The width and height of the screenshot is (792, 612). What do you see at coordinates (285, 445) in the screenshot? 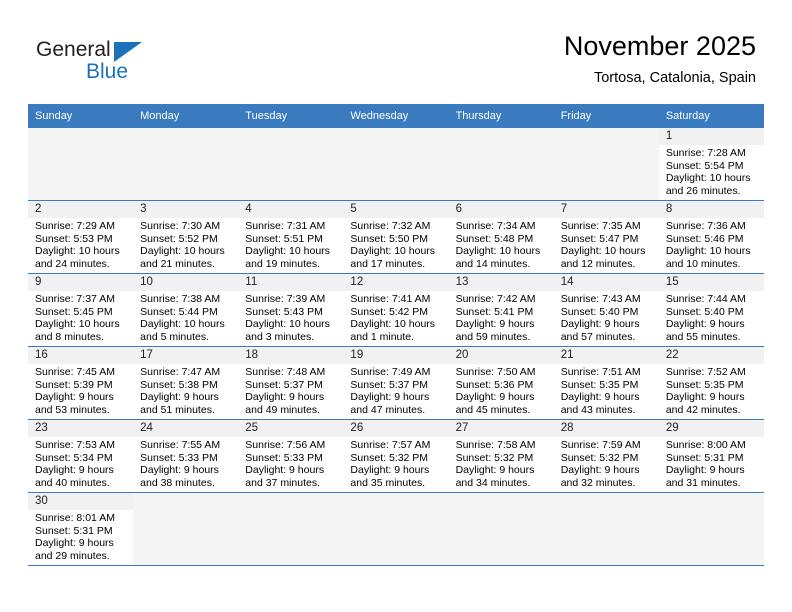
I see `day-sunrise-text: Sunrise: 7:56 AM` at bounding box center [285, 445].